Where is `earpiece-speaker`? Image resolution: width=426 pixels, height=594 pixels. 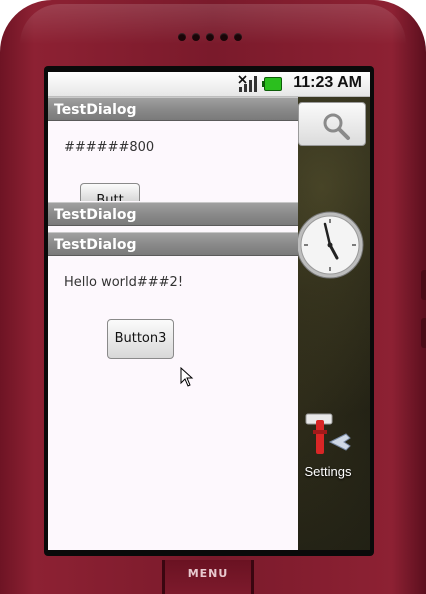 earpiece-speaker is located at coordinates (210, 37).